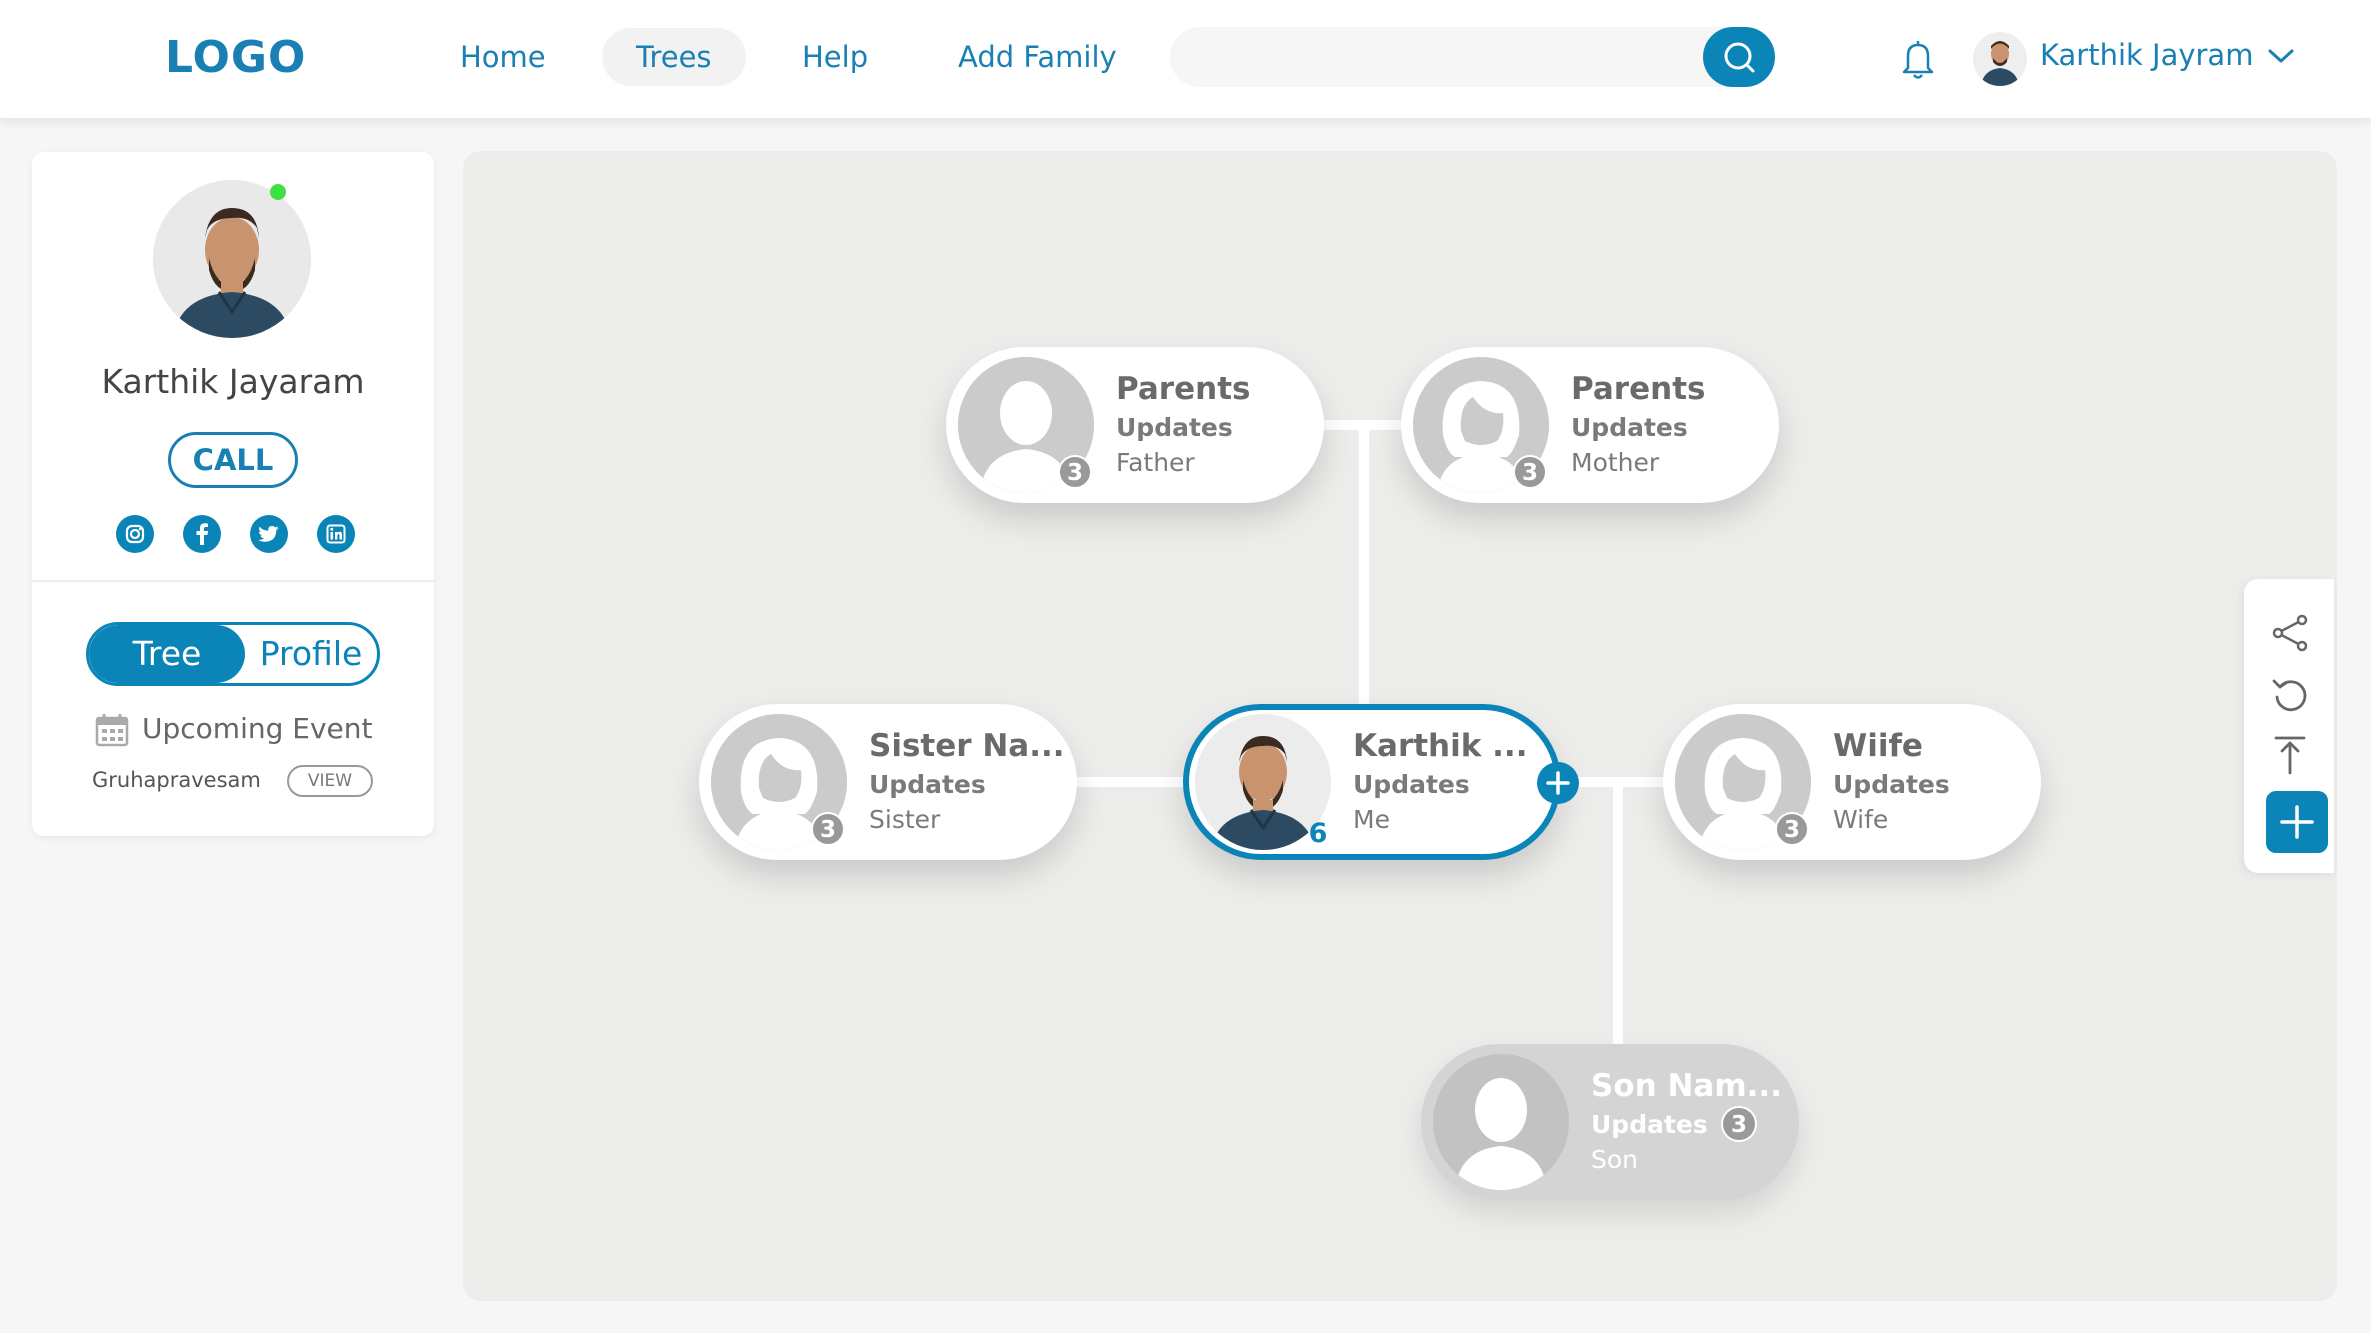 The height and width of the screenshot is (1333, 2371). I want to click on nav-home: Home, so click(503, 57).